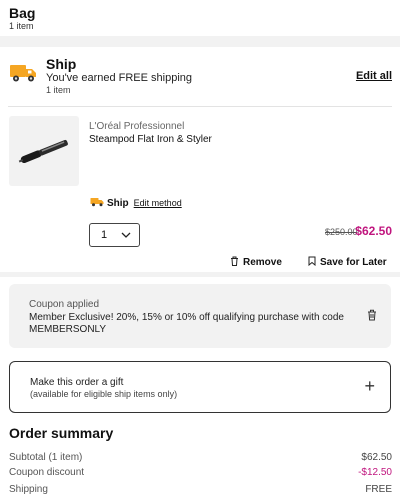 The image size is (400, 504). Describe the element at coordinates (64, 304) in the screenshot. I see `coupon-title: Coupon applied` at that location.